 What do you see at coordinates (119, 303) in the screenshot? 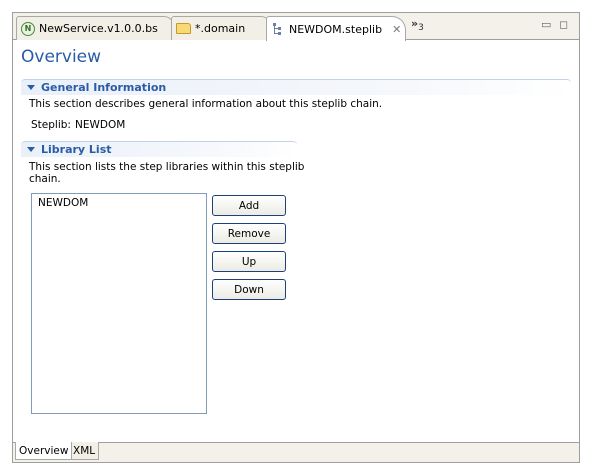
I see `library-listbox: NEWDOM` at bounding box center [119, 303].